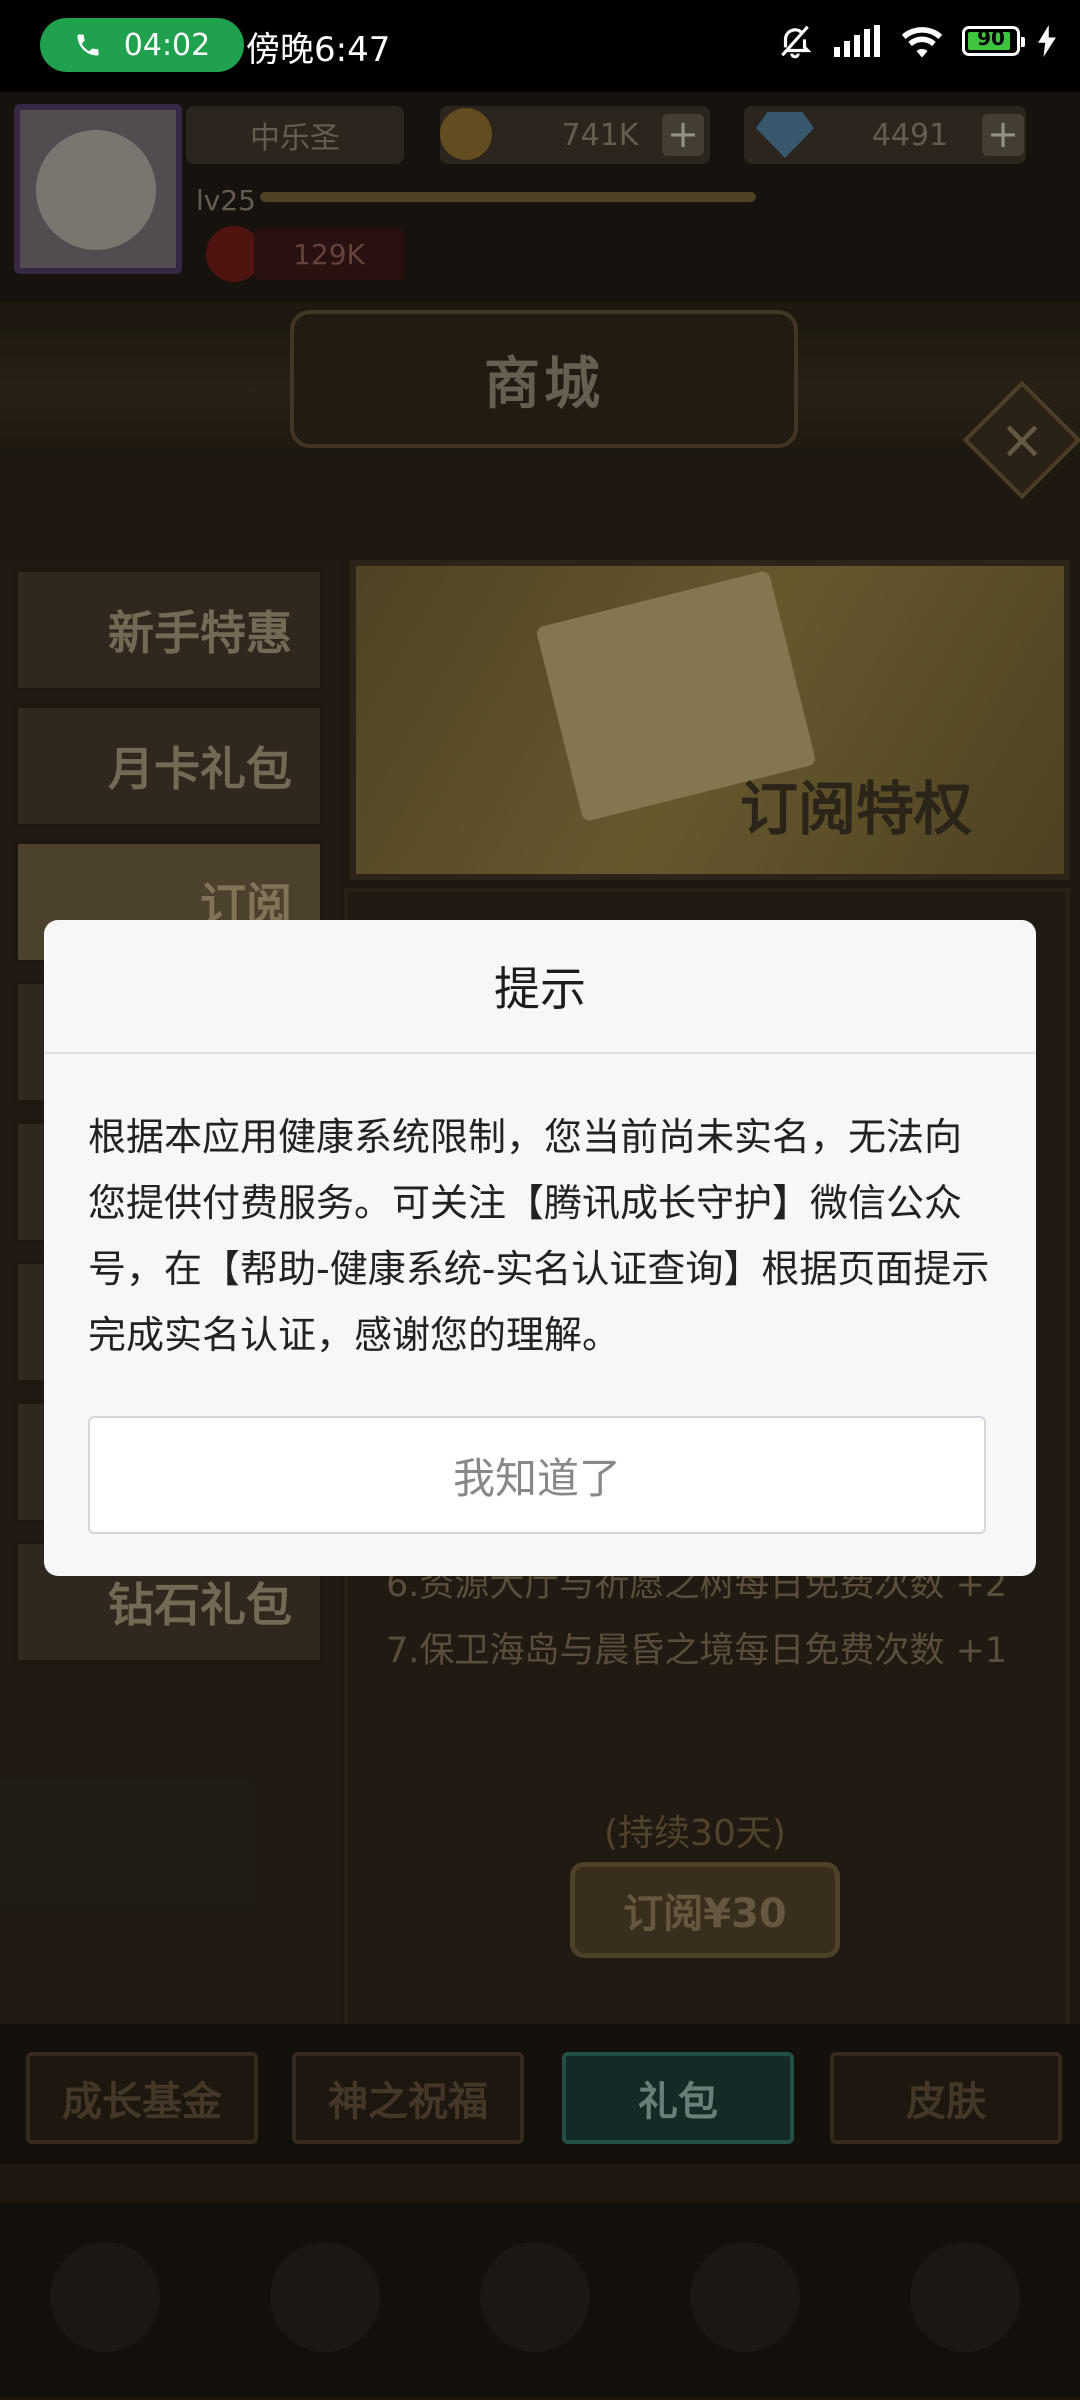 This screenshot has width=1080, height=2400. I want to click on call-timer: 04:02, so click(167, 45).